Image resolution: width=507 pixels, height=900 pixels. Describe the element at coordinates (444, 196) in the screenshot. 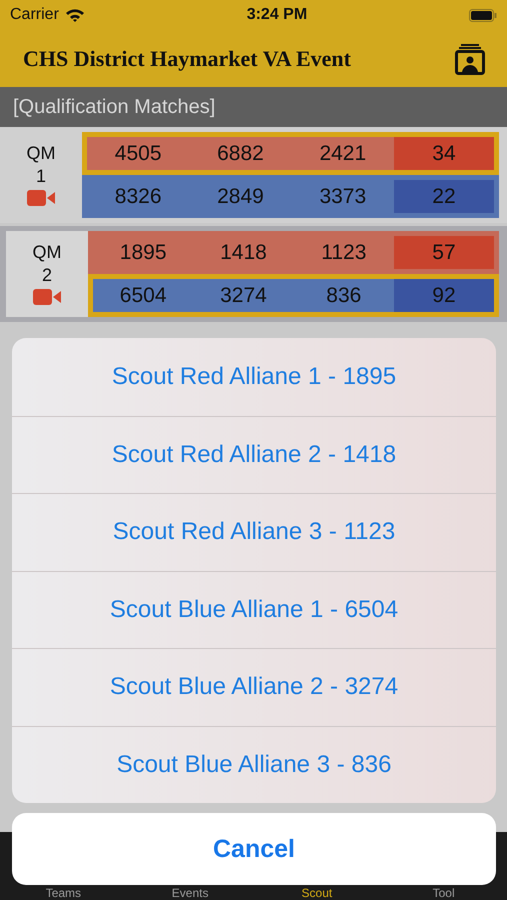

I see `alliance-score: 22` at that location.